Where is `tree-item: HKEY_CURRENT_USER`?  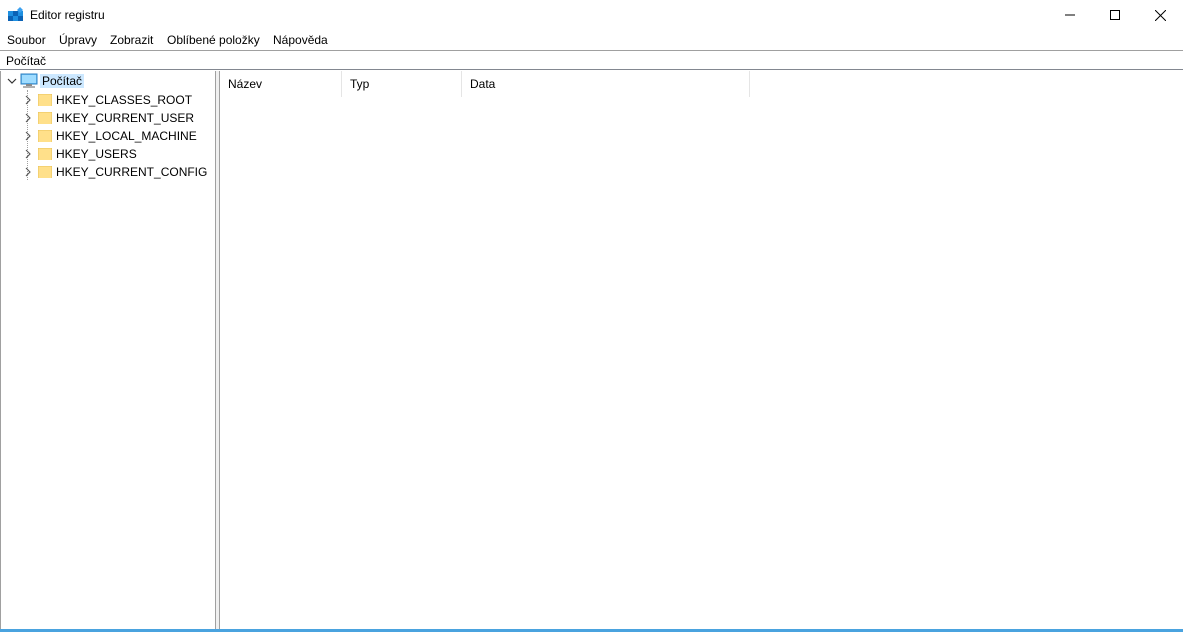
tree-item: HKEY_CURRENT_USER is located at coordinates (108, 118).